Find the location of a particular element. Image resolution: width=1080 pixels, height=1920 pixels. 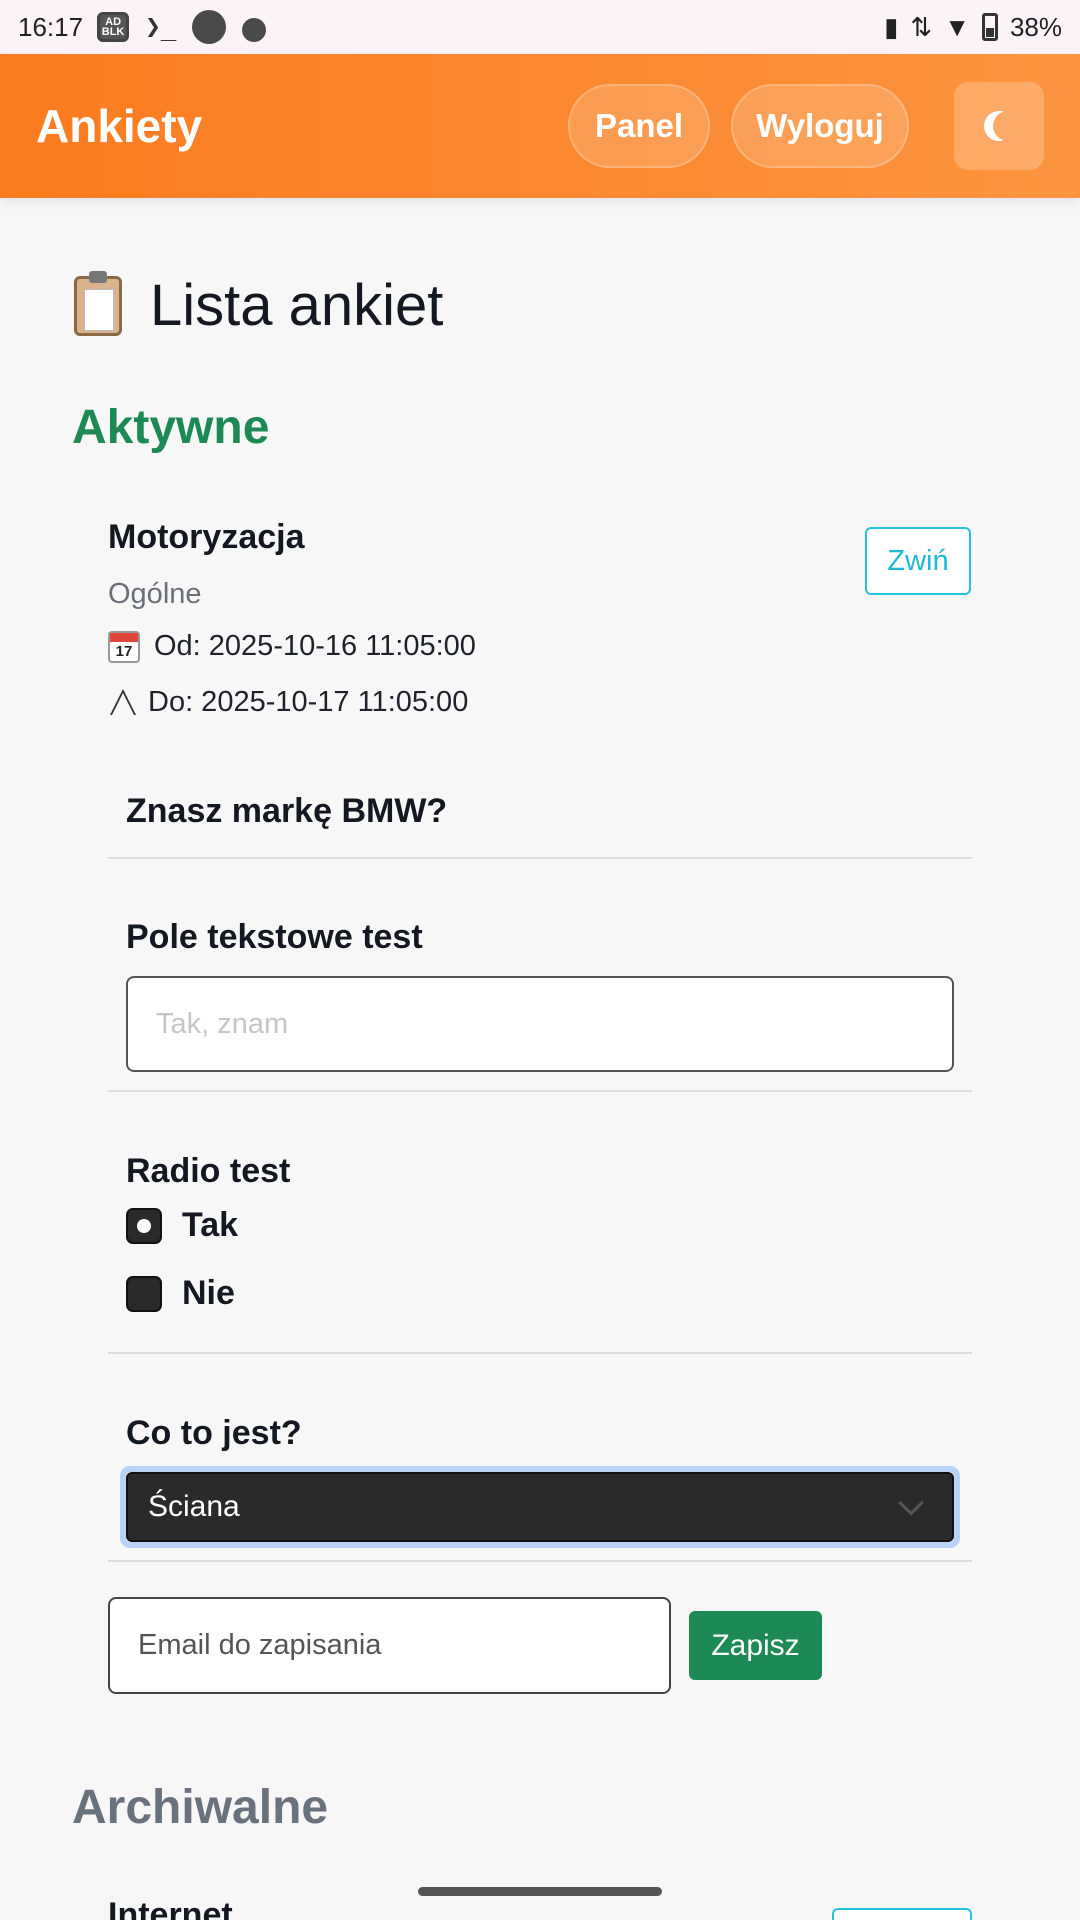

panel-button: Panel is located at coordinates (639, 126).